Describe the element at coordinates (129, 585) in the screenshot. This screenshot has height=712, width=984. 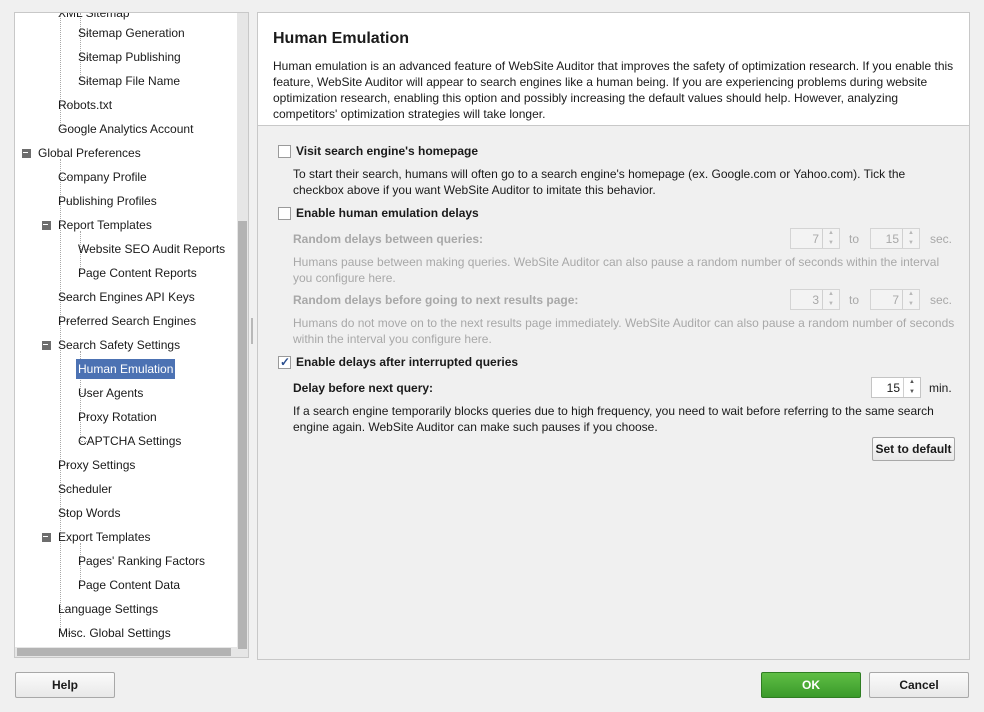
I see `tree-item-page-content-data: Page Content Data` at that location.